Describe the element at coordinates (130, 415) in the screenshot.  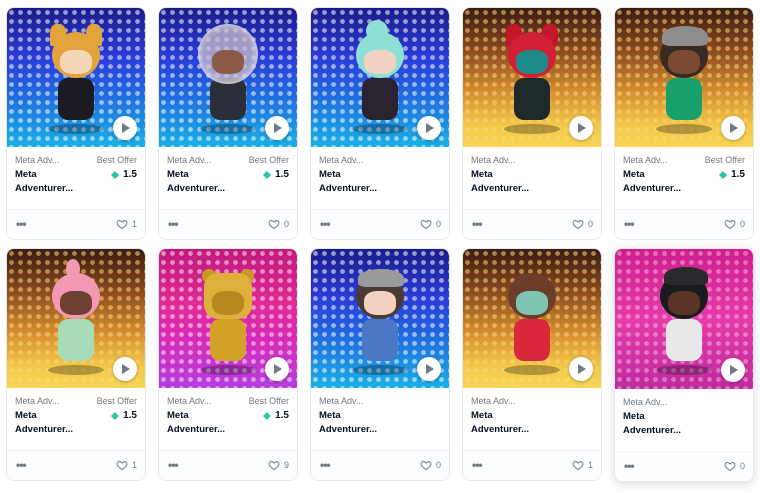
I see `price-value: 1.5` at that location.